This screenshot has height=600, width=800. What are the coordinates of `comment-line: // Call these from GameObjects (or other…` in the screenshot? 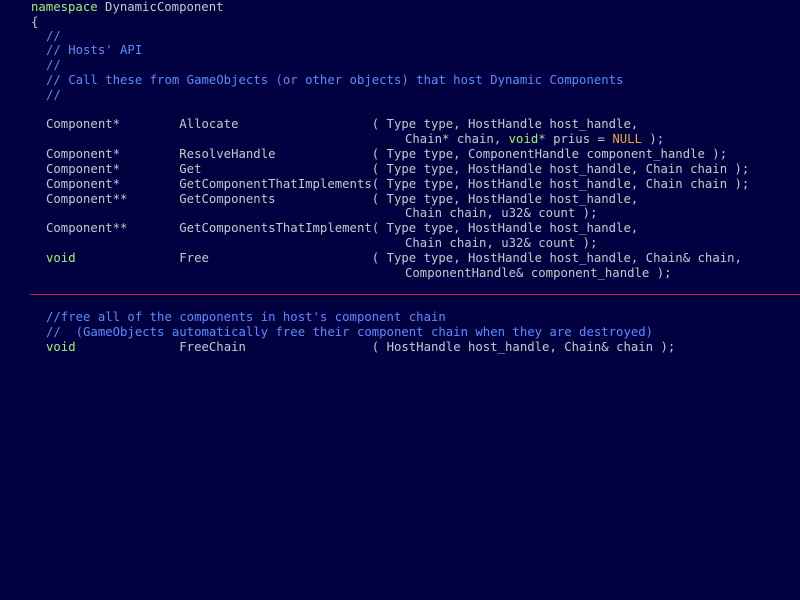 It's located at (335, 80).